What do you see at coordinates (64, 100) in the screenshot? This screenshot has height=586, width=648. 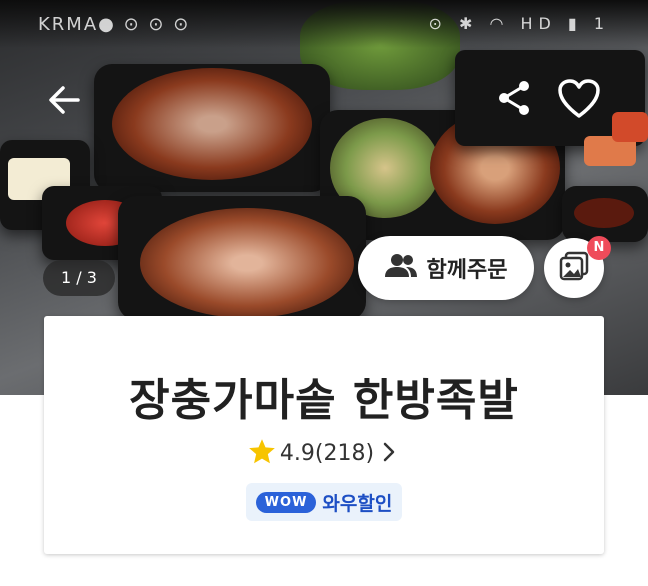 I see `back-arrow-icon` at bounding box center [64, 100].